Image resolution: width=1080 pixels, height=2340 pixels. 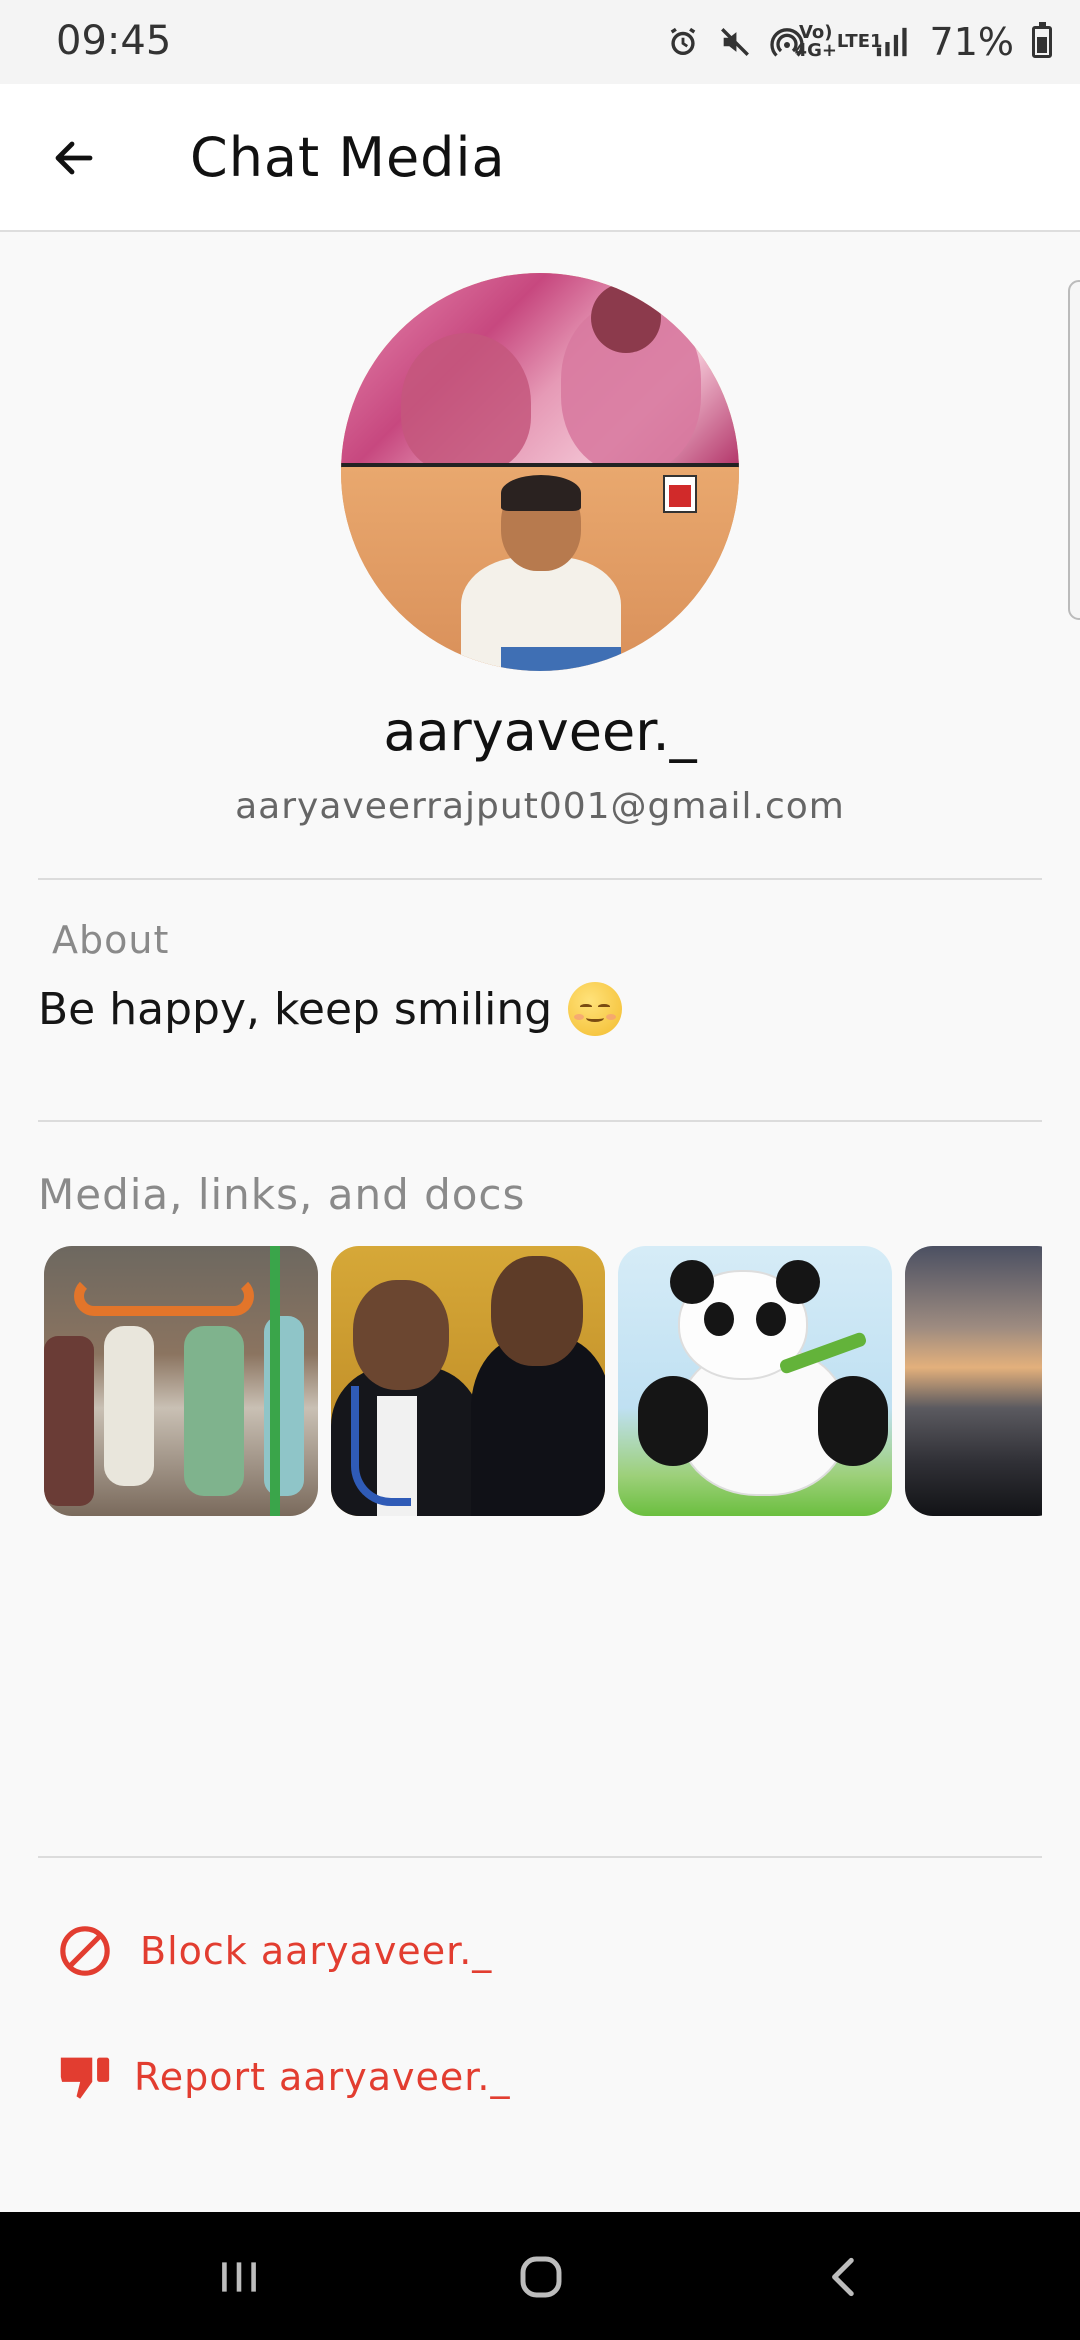 I want to click on network-type-label: Vo) 4G+ LTE1, so click(x=838, y=41).